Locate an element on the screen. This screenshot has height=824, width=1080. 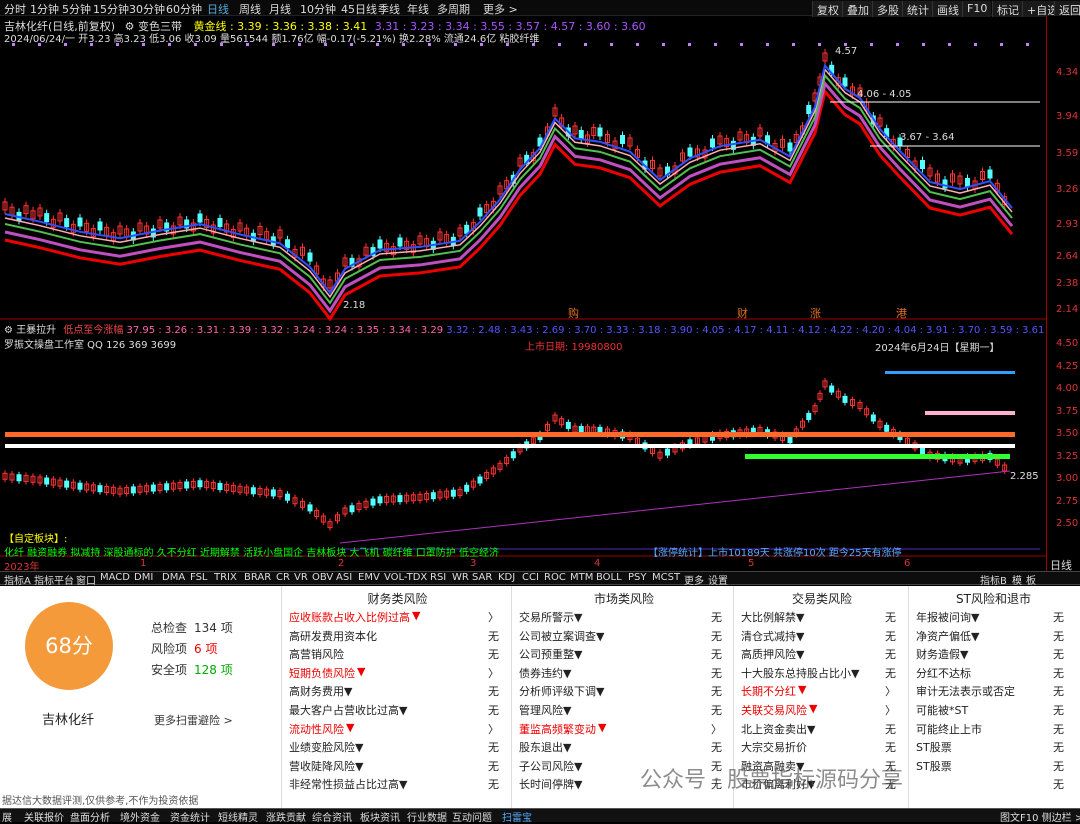
indicator-tab: DMI is located at coordinates (143, 577).